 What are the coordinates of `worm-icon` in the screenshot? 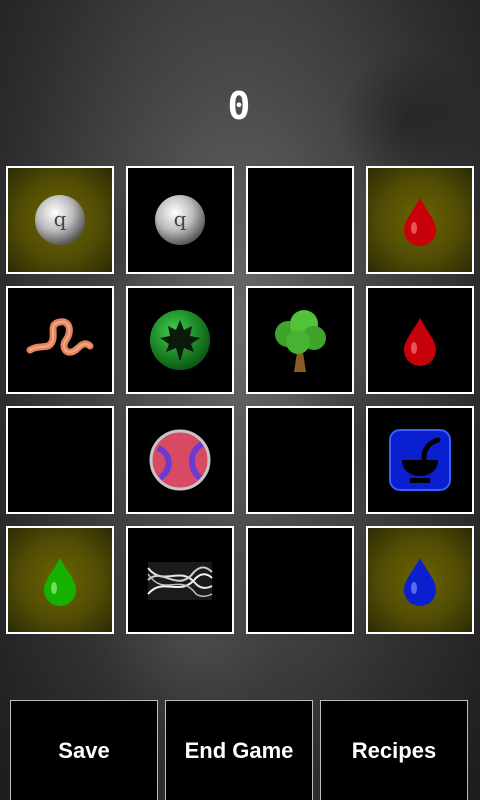 It's located at (60, 337).